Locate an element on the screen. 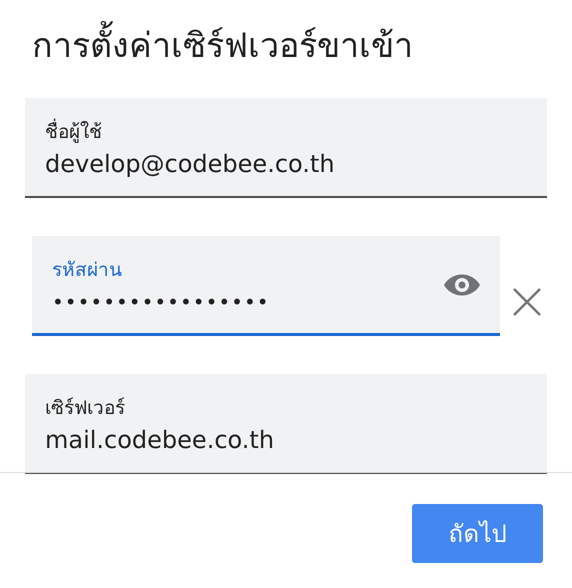 Image resolution: width=572 pixels, height=588 pixels. field-value: mail.codebee.co.th is located at coordinates (160, 440).